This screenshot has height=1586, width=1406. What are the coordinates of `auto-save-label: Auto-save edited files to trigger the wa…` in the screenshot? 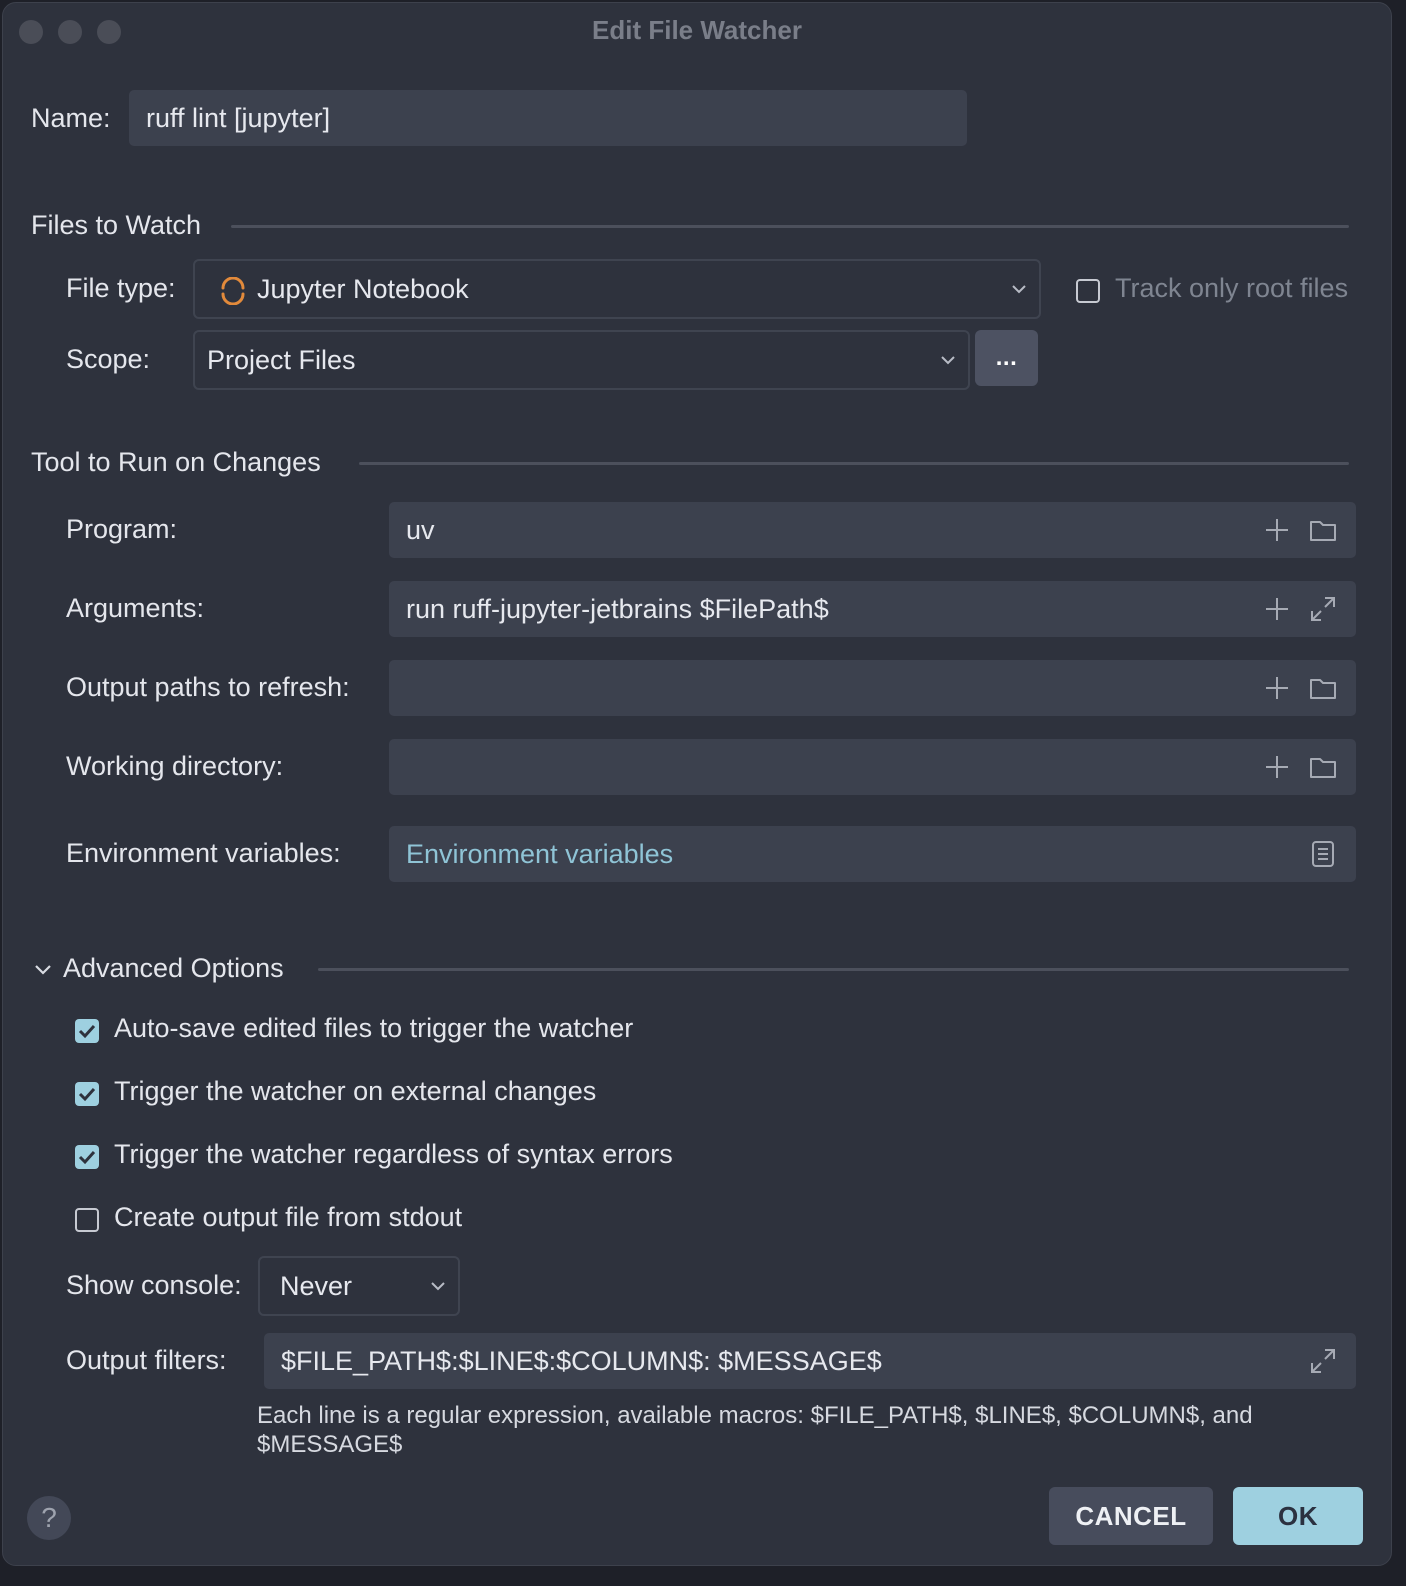 It's located at (374, 1028).